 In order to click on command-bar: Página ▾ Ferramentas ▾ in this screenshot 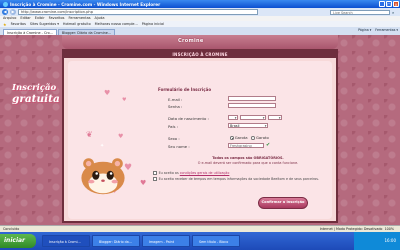, I will do `click(378, 30)`.